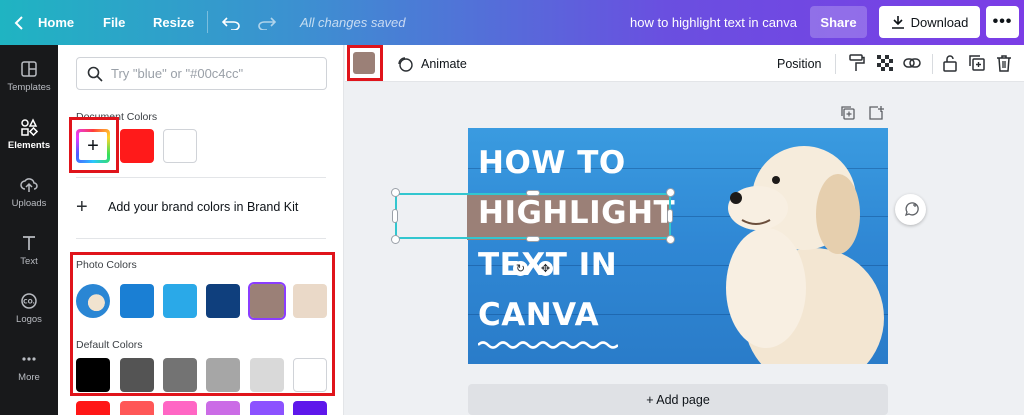 The width and height of the screenshot is (1024, 415). Describe the element at coordinates (977, 63) in the screenshot. I see `duplicate-icon` at that location.